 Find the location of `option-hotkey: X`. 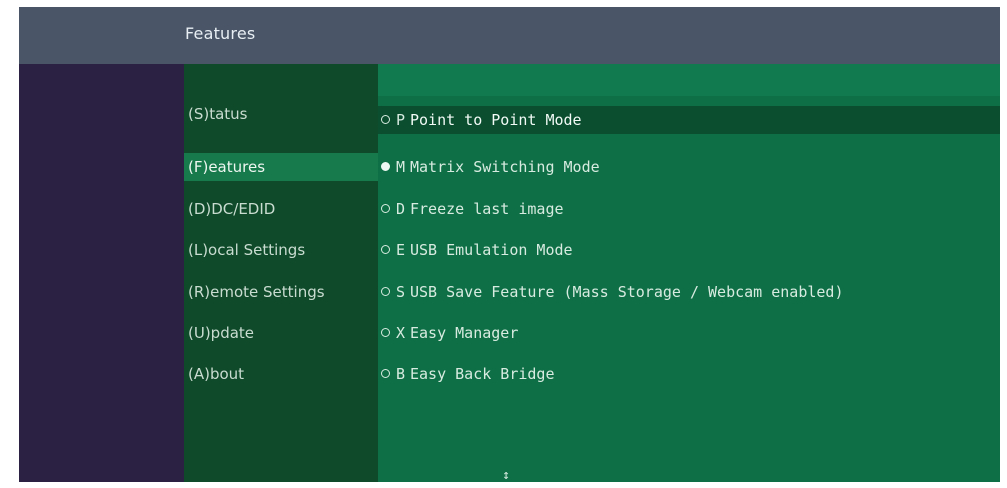

option-hotkey: X is located at coordinates (401, 333).